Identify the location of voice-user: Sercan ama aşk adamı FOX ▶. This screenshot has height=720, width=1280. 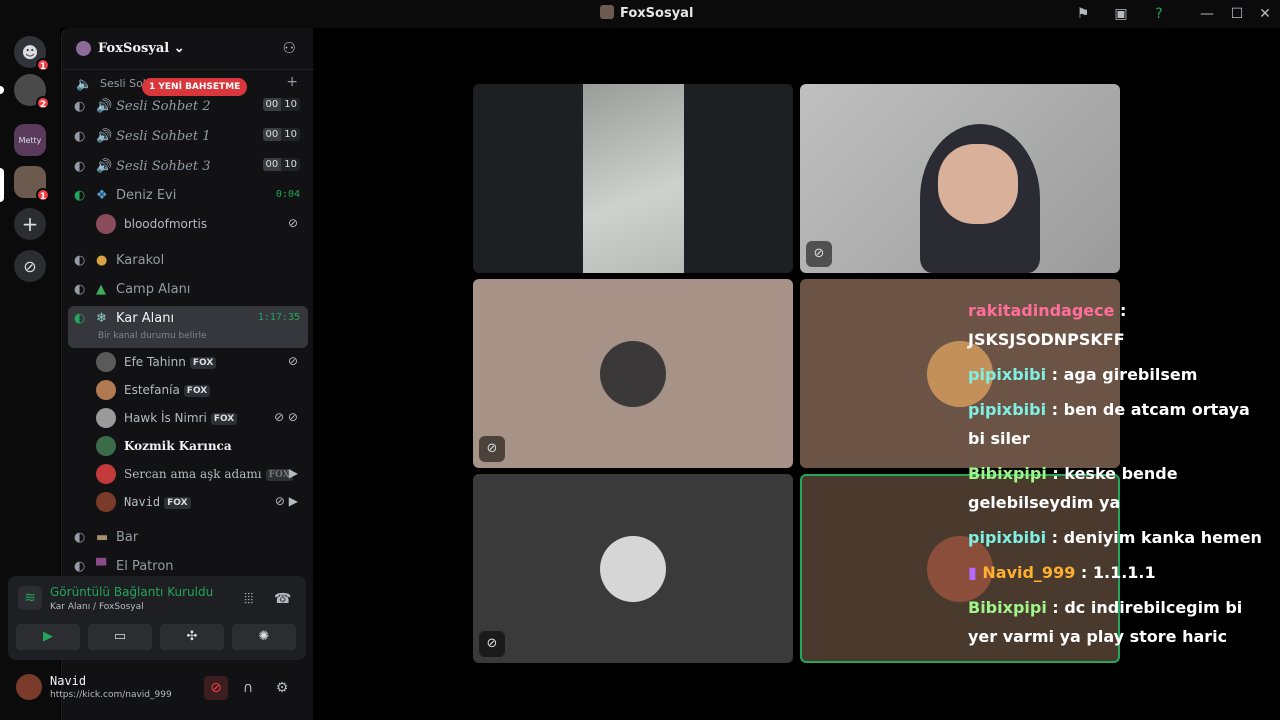
(201, 474).